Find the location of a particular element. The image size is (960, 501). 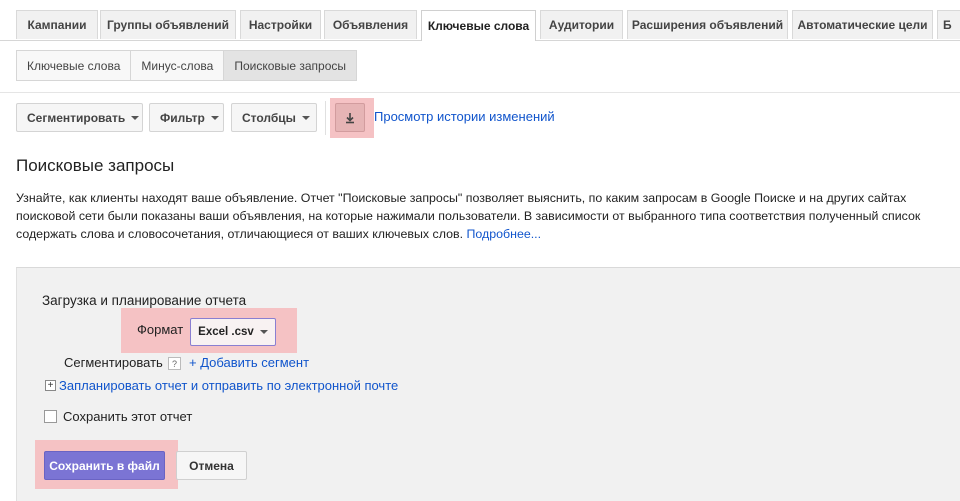

change-history-link: Просмотр истории изменений is located at coordinates (464, 116).